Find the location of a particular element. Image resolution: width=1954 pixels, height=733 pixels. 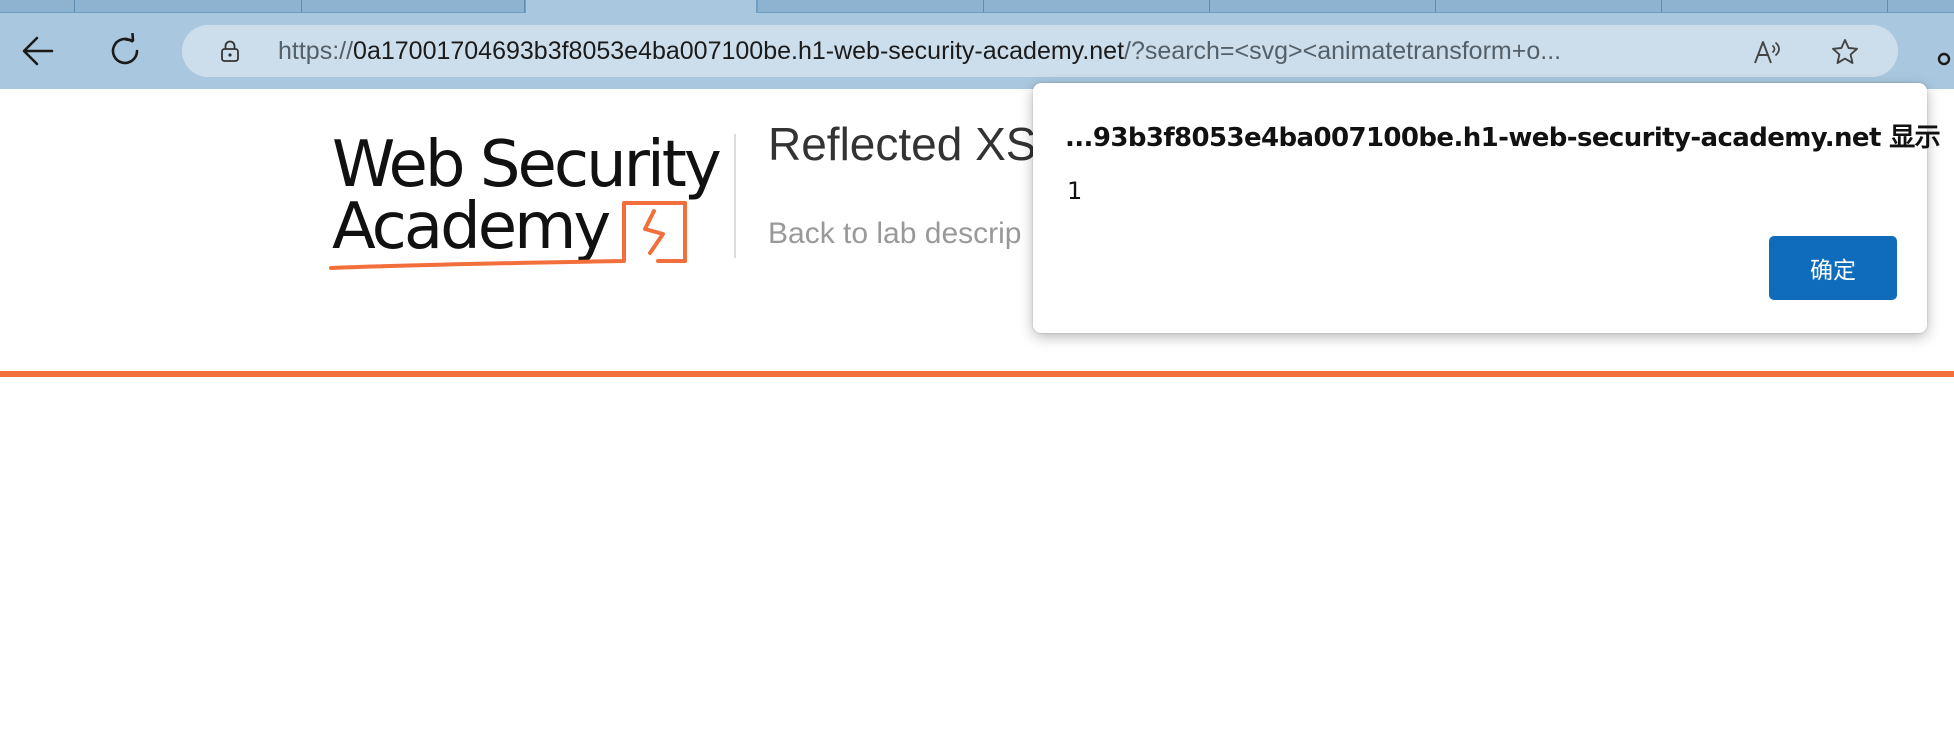

refresh-icon is located at coordinates (125, 49).